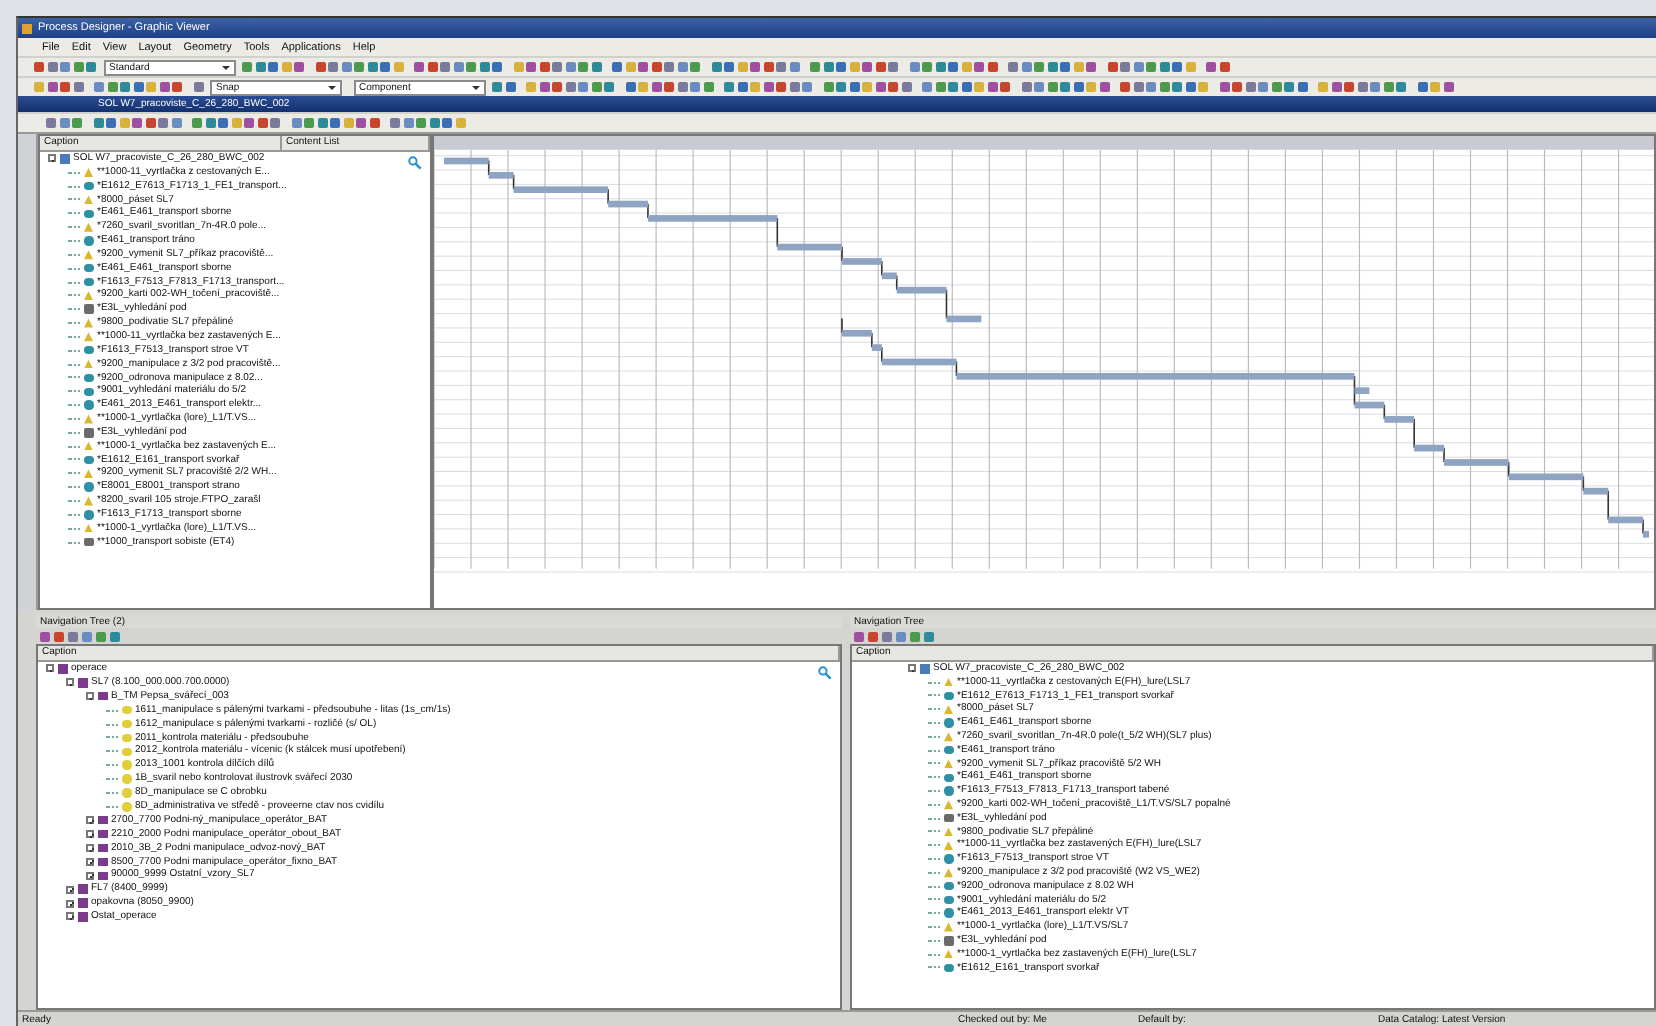 The height and width of the screenshot is (1026, 1656). Describe the element at coordinates (198, 87) in the screenshot. I see `toolbar-icon` at that location.